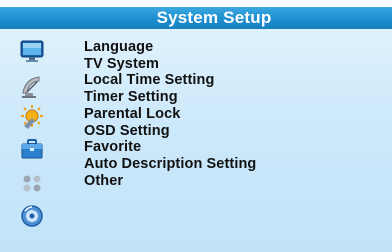  Describe the element at coordinates (32, 86) in the screenshot. I see `satellite-dish-icon` at that location.